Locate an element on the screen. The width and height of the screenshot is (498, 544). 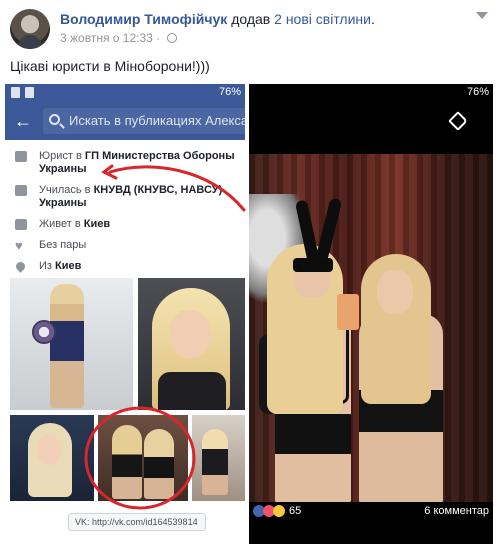
about-text: Юрист в is located at coordinates (62, 156).